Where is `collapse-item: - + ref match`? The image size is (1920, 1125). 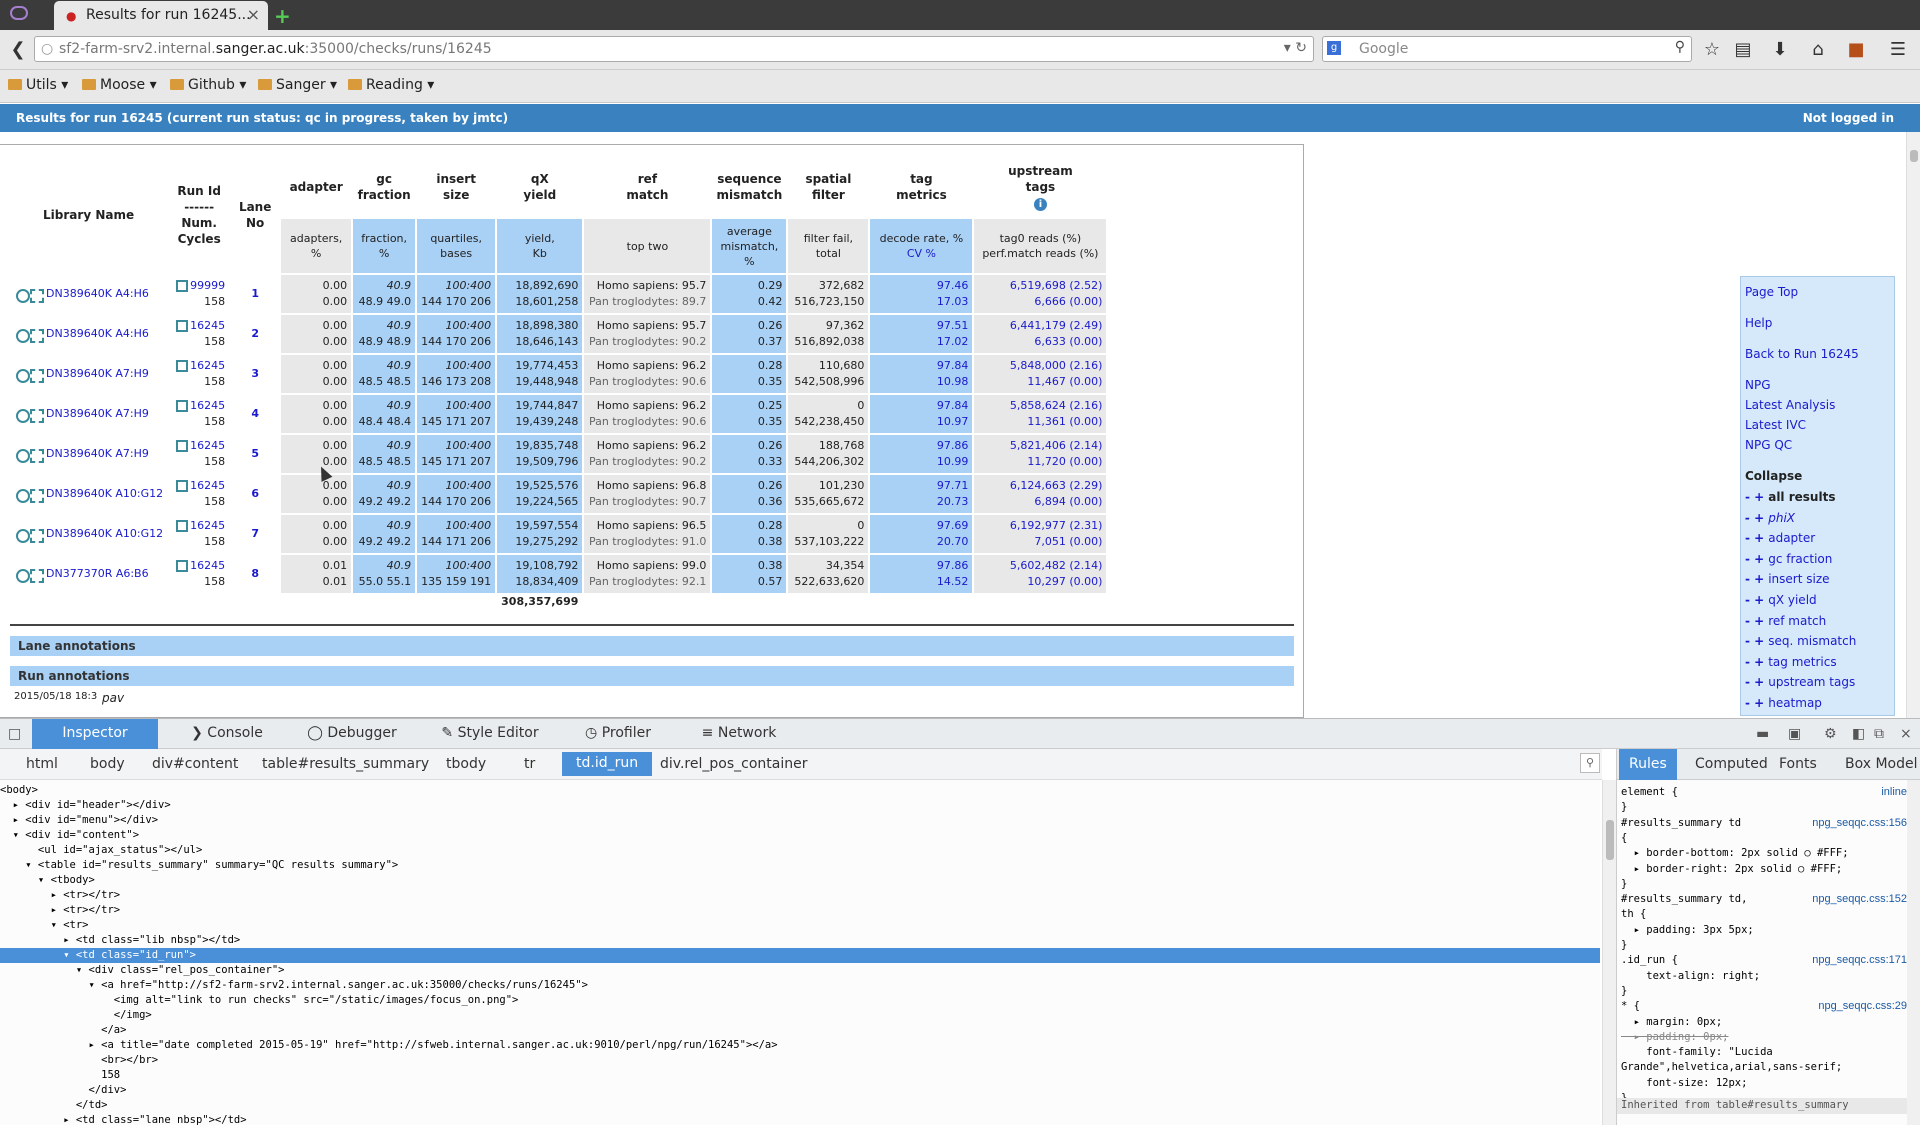
collapse-item: - + ref match is located at coordinates (1785, 621).